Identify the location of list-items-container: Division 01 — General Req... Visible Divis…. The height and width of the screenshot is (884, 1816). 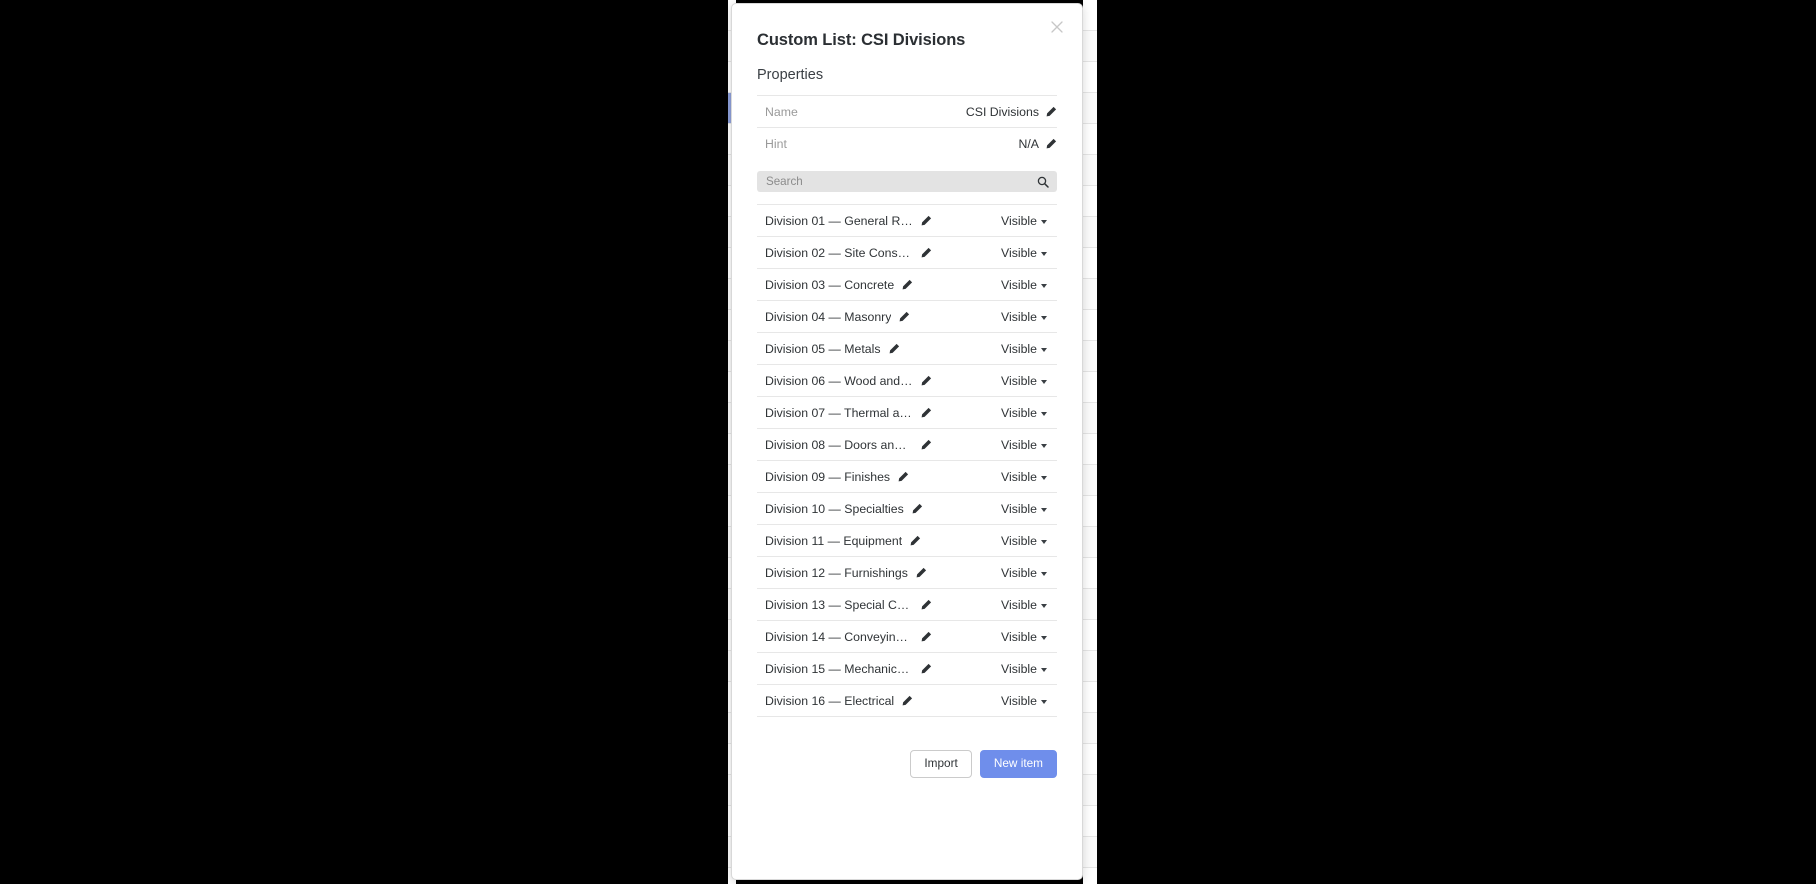
(907, 460).